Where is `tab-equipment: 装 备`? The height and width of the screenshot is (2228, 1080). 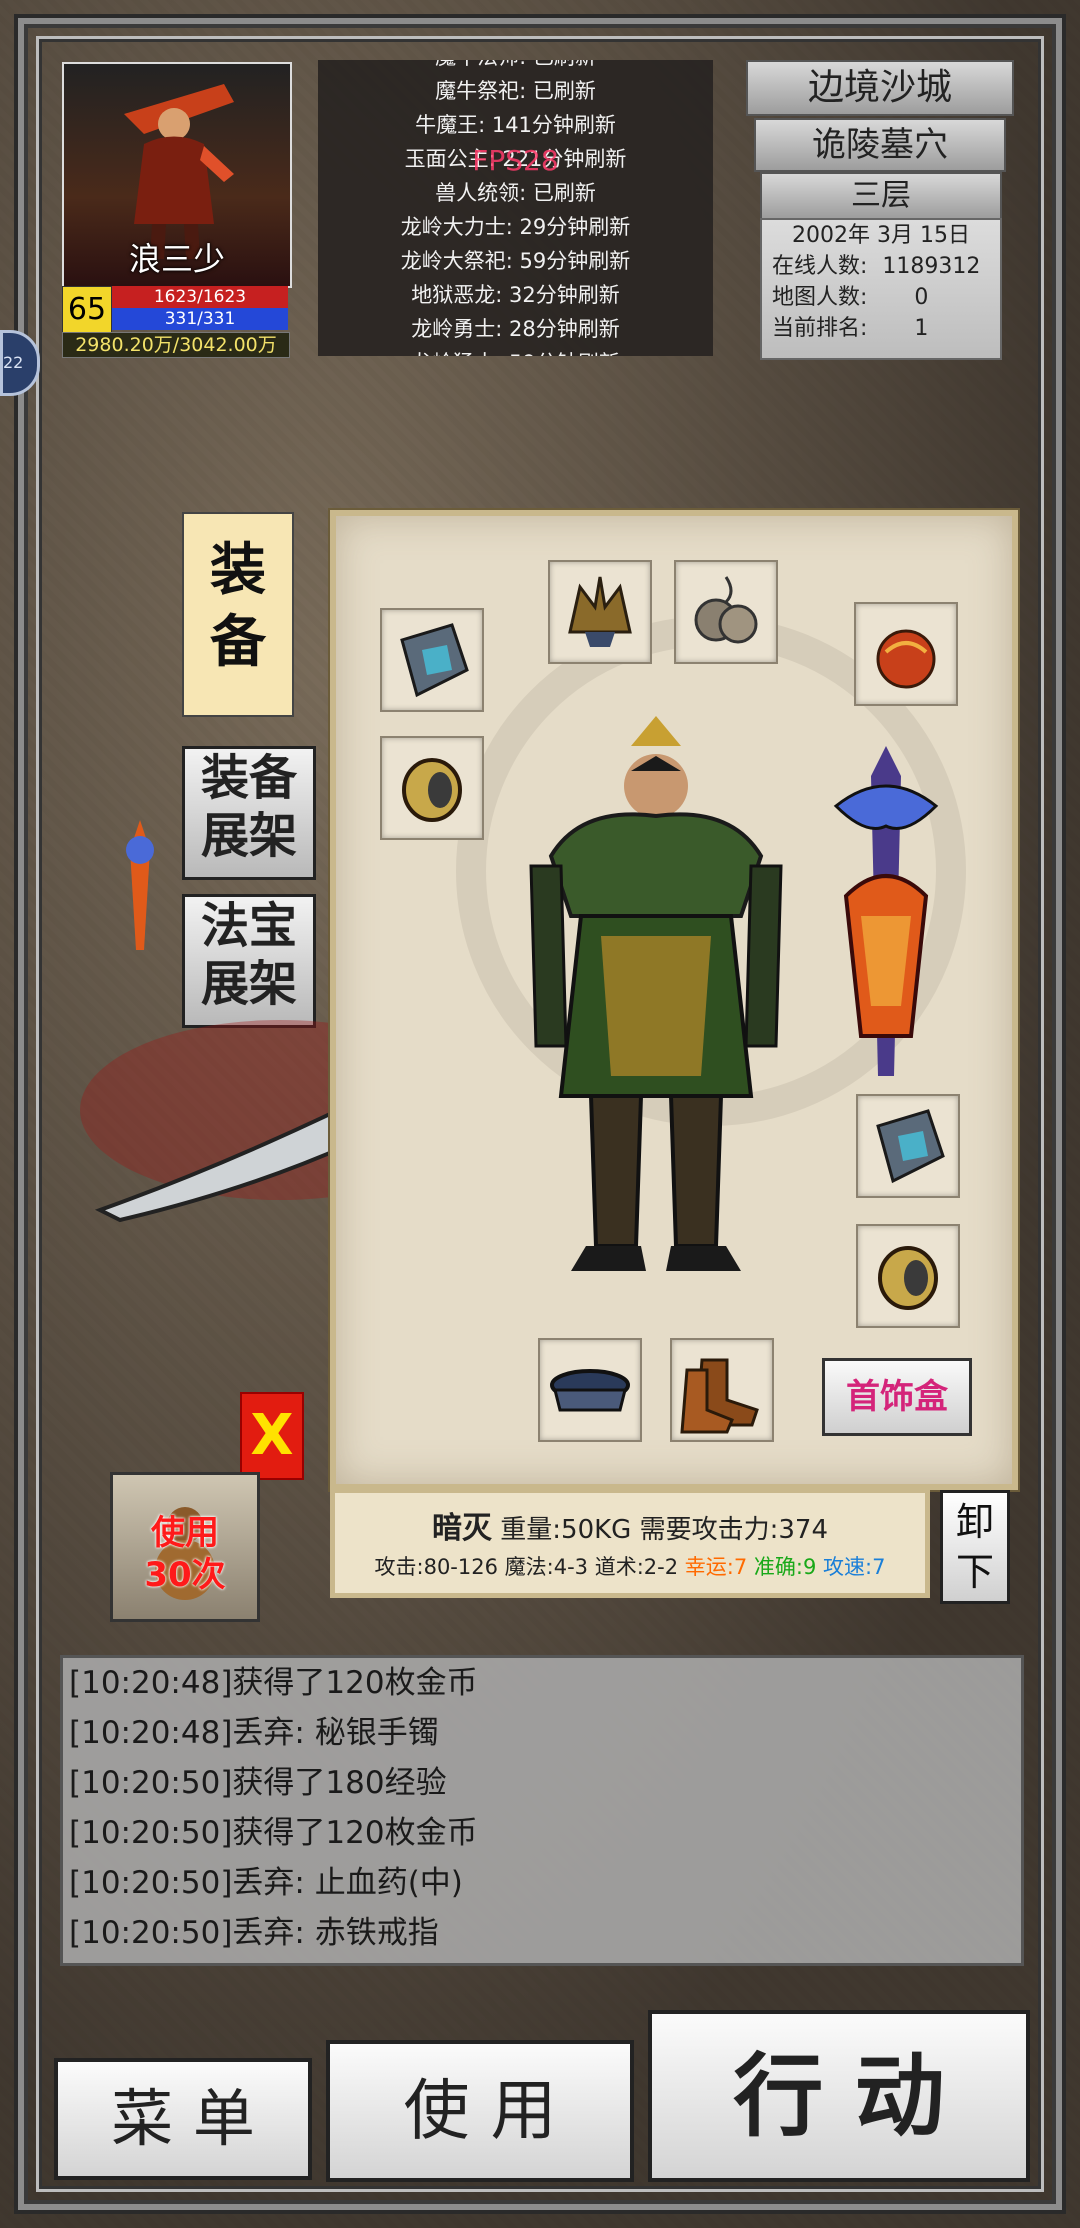 tab-equipment: 装 备 is located at coordinates (238, 614).